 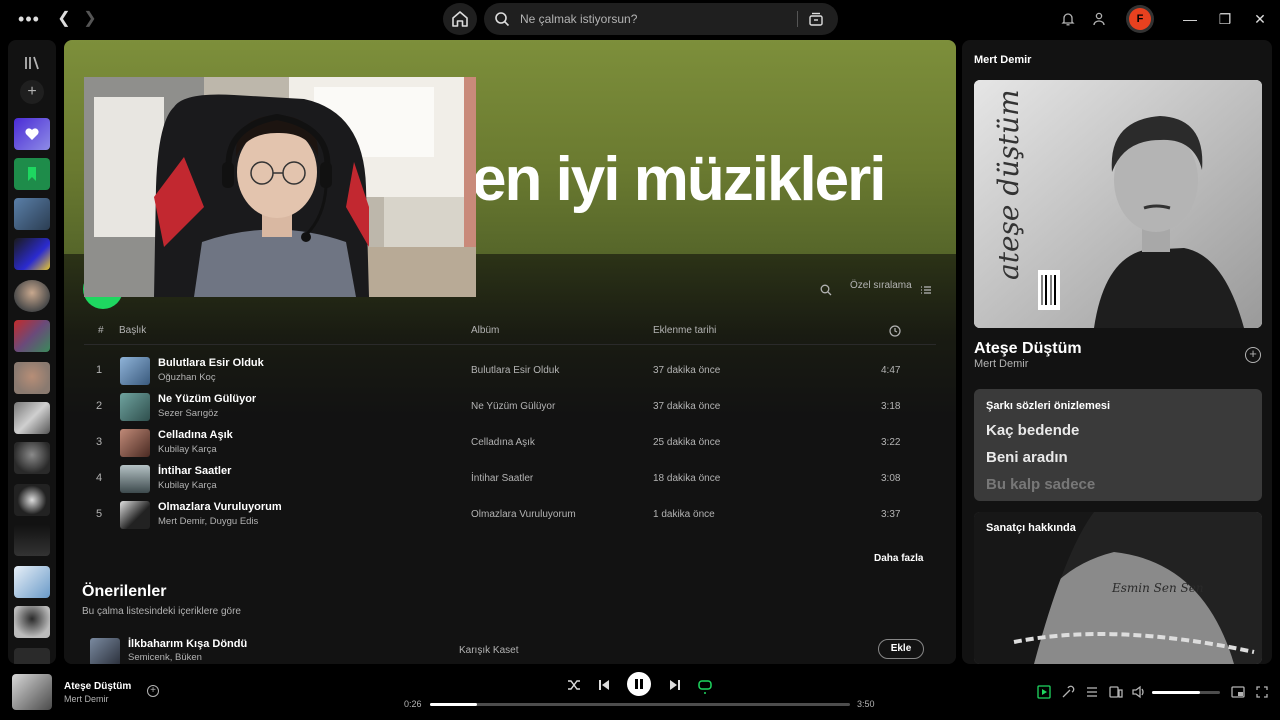 I want to click on home-icon, so click(x=460, y=19).